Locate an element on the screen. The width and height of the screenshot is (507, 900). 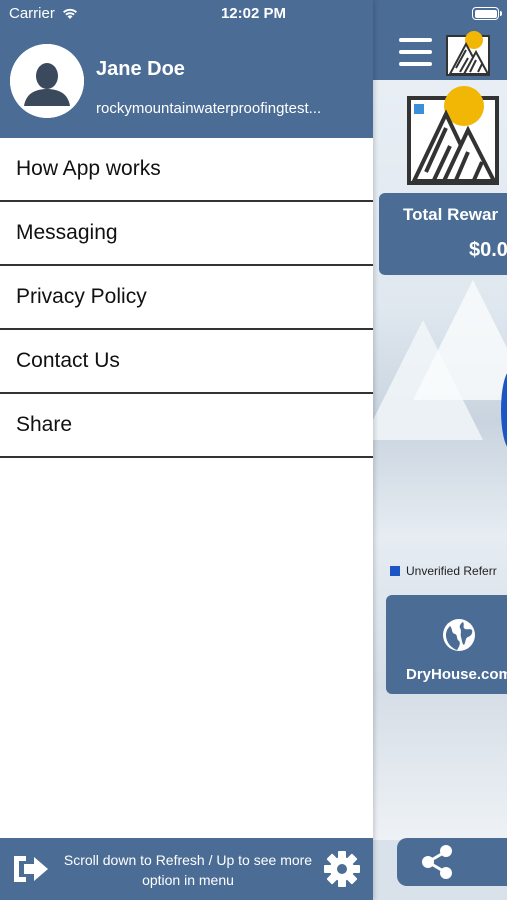
menu-item-how-app-works: How App works is located at coordinates (186, 170).